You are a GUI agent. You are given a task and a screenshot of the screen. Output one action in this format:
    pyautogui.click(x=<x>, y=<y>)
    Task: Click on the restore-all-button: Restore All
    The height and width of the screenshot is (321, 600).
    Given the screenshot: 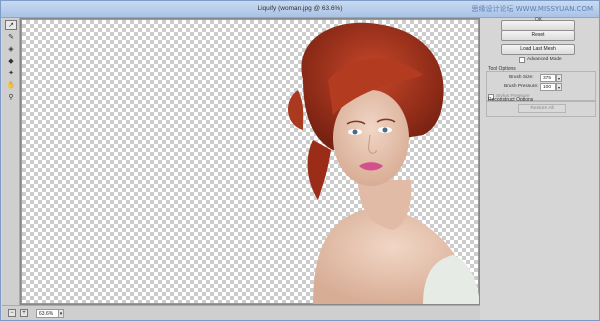 What is the action you would take?
    pyautogui.click(x=542, y=108)
    